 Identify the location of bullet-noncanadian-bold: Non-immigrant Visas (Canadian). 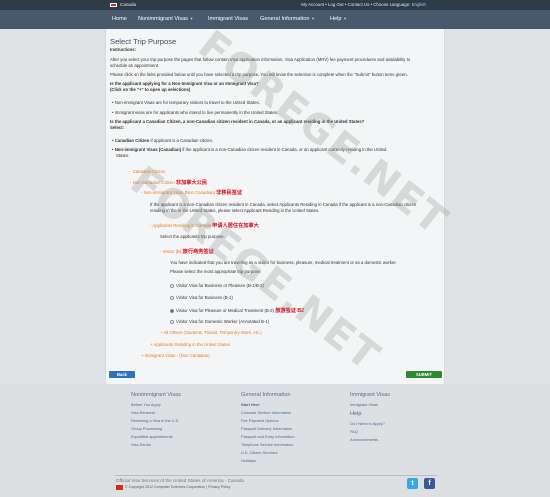
(147, 149).